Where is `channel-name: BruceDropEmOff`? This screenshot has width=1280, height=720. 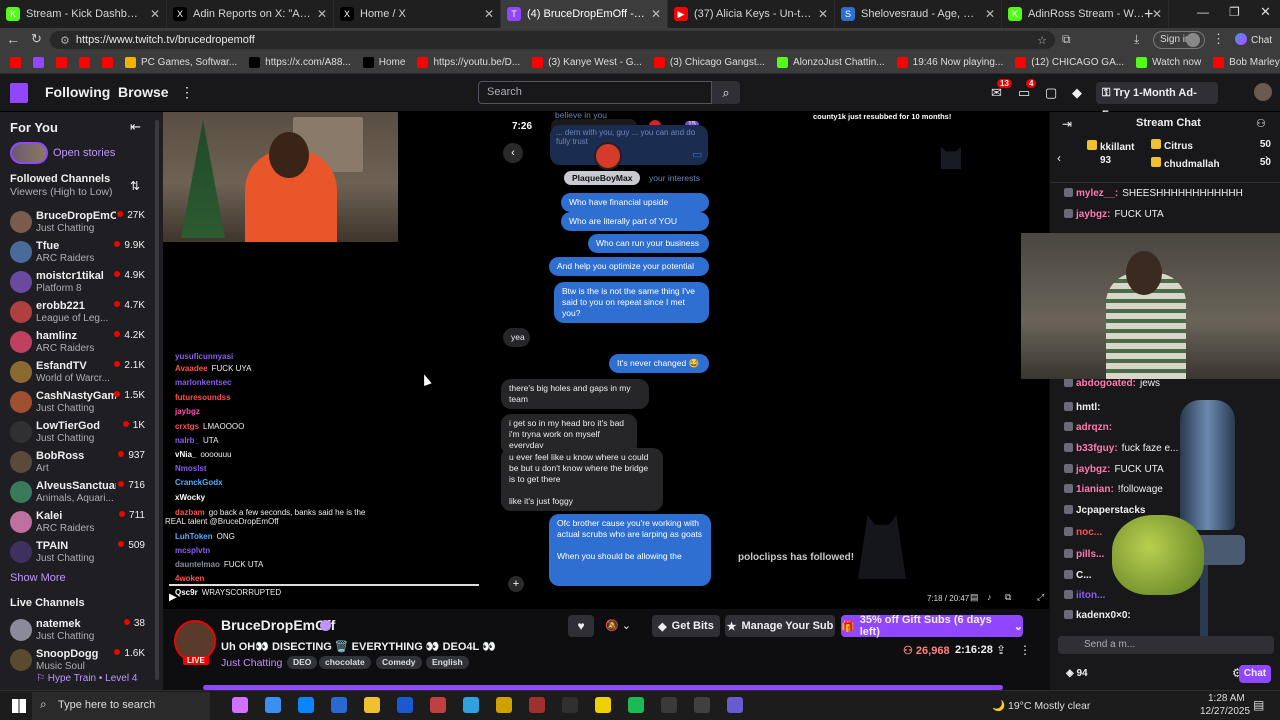 channel-name: BruceDropEmOff is located at coordinates (278, 625).